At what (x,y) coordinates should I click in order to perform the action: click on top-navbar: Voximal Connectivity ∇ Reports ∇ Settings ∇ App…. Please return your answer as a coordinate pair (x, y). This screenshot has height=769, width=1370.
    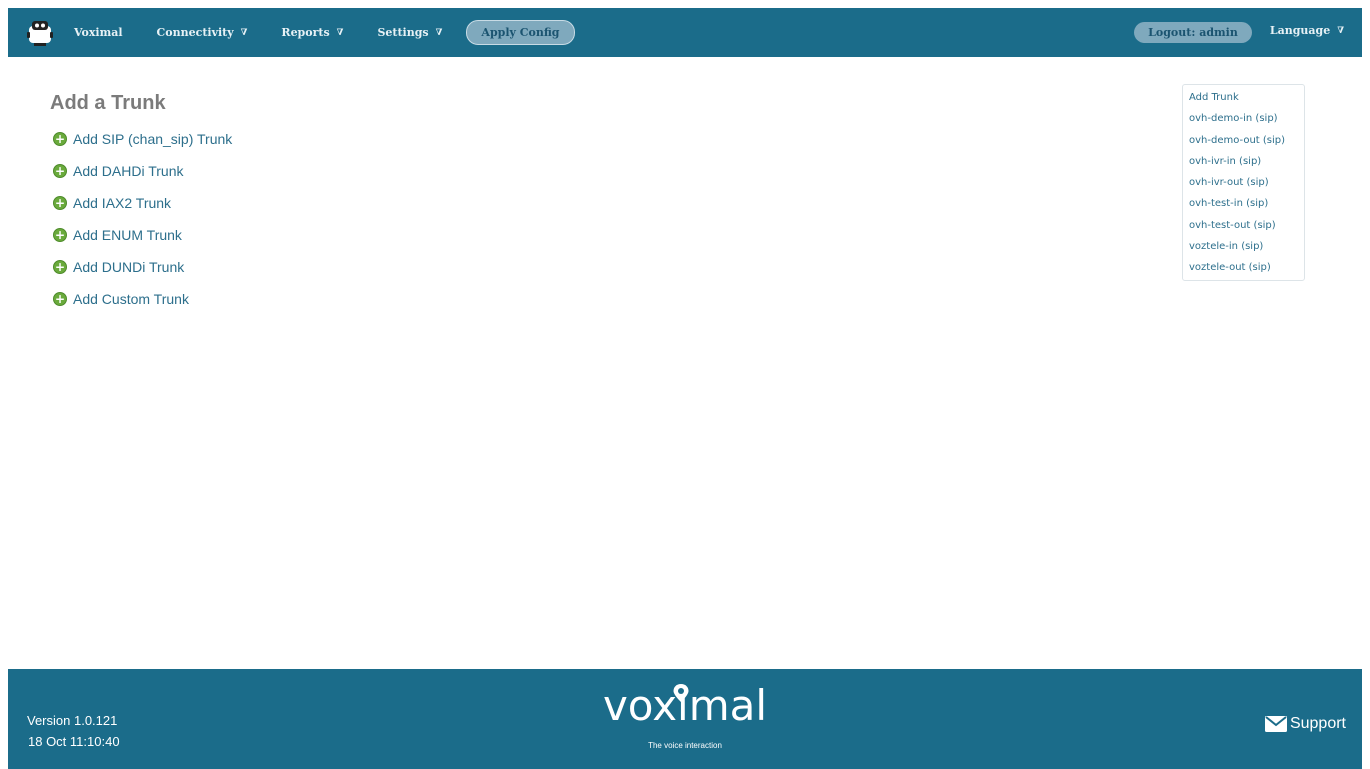
    Looking at the image, I should click on (685, 32).